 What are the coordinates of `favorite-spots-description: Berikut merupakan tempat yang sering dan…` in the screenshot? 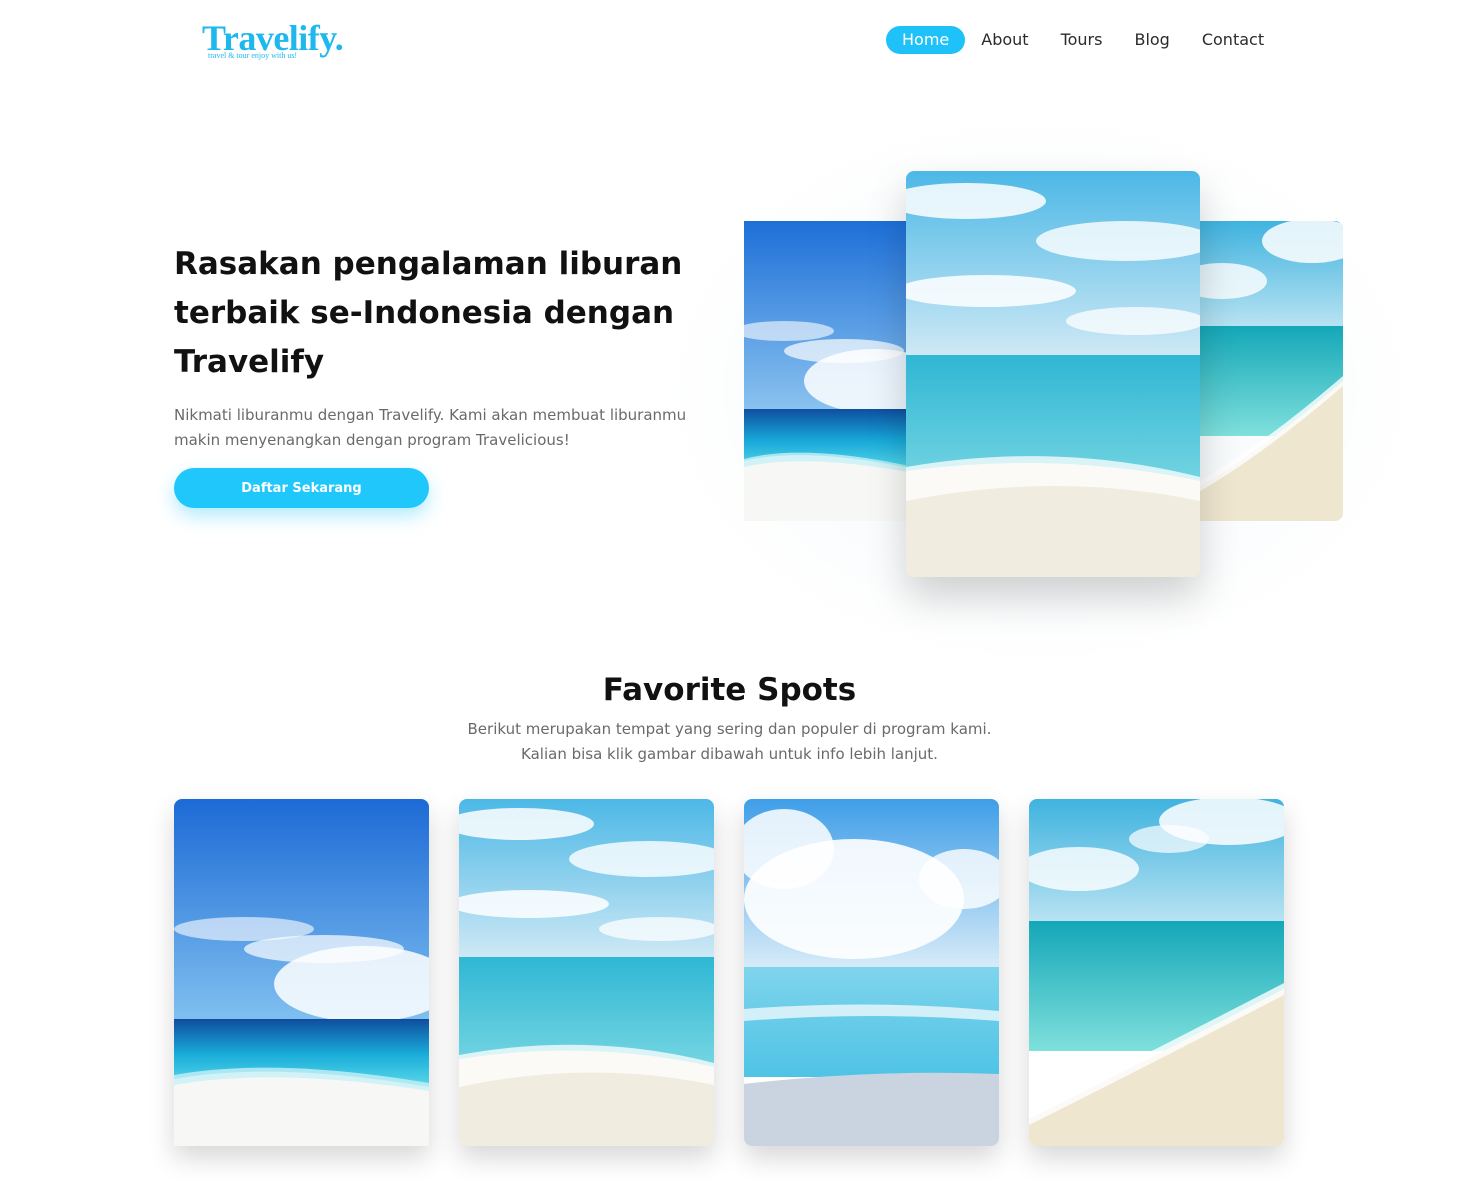 It's located at (729, 741).